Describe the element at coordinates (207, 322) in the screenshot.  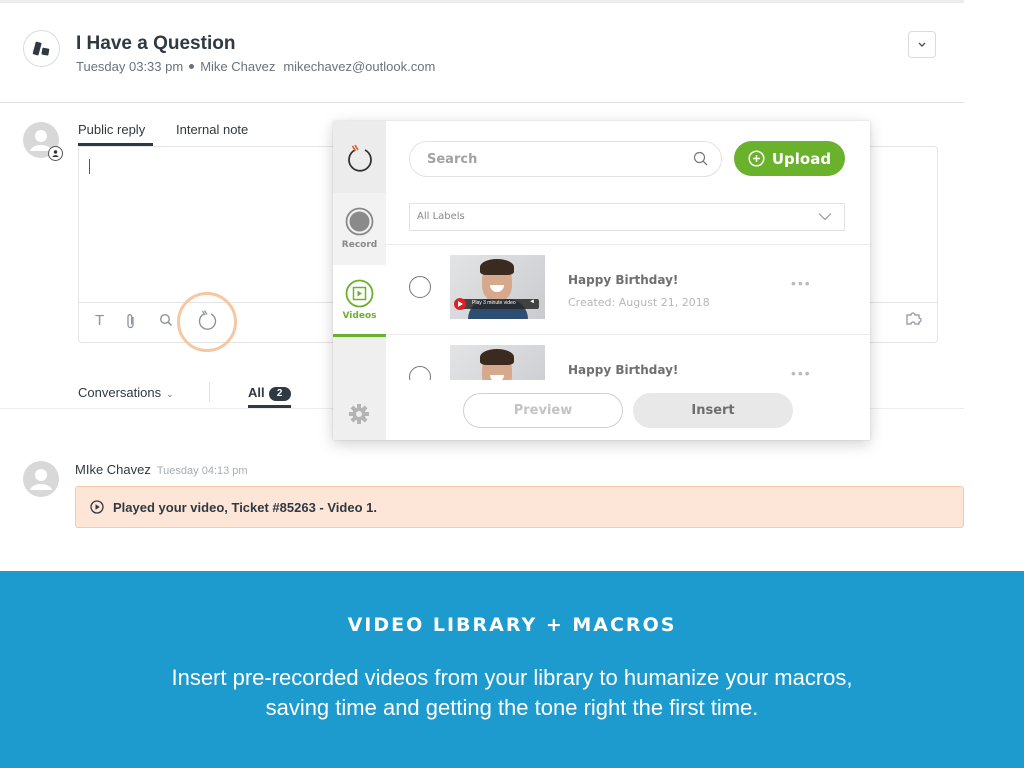
I see `macro-highlight-ring` at that location.